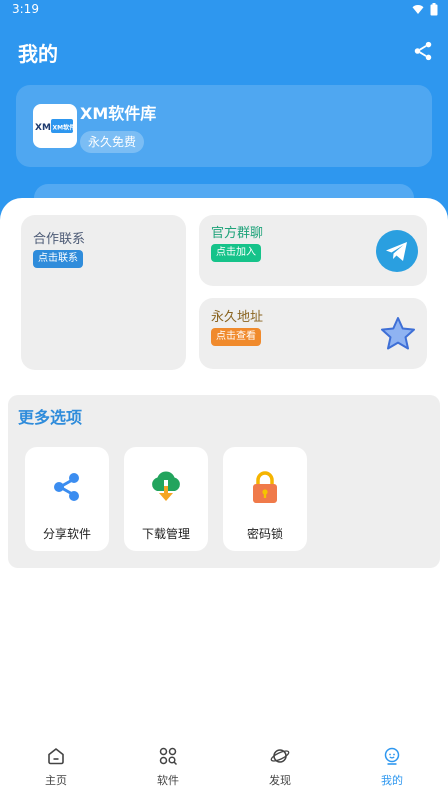 This screenshot has height=797, width=448. Describe the element at coordinates (280, 780) in the screenshot. I see `tab-discover-label: 发现` at that location.